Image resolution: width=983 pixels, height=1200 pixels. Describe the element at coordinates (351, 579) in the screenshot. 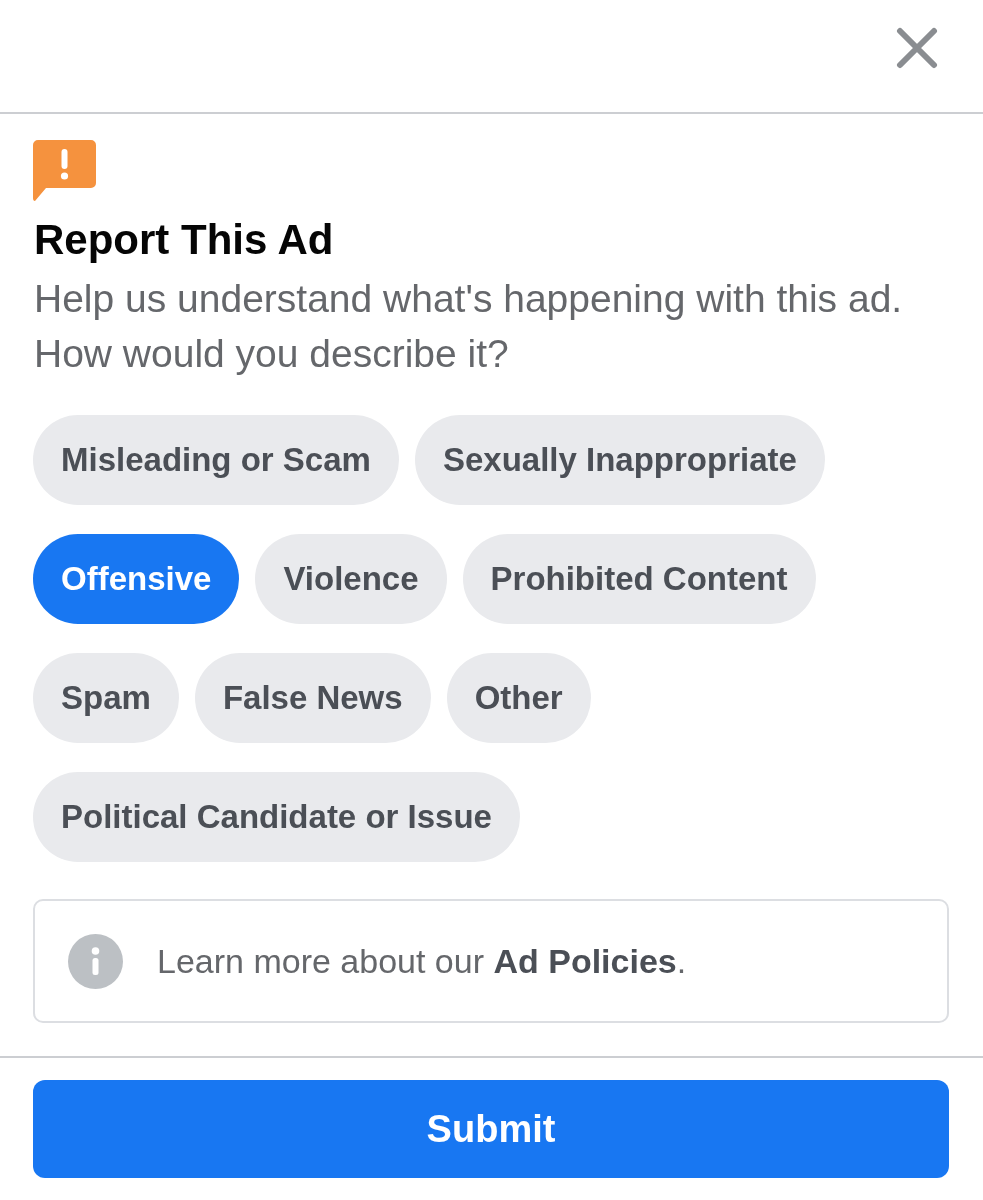

I see `option-chip: Violence` at that location.